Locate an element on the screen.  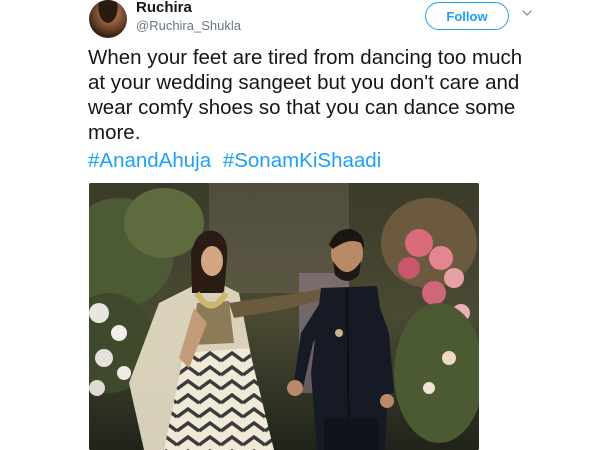
user-handle: @Ruchira_Shukla is located at coordinates (188, 26).